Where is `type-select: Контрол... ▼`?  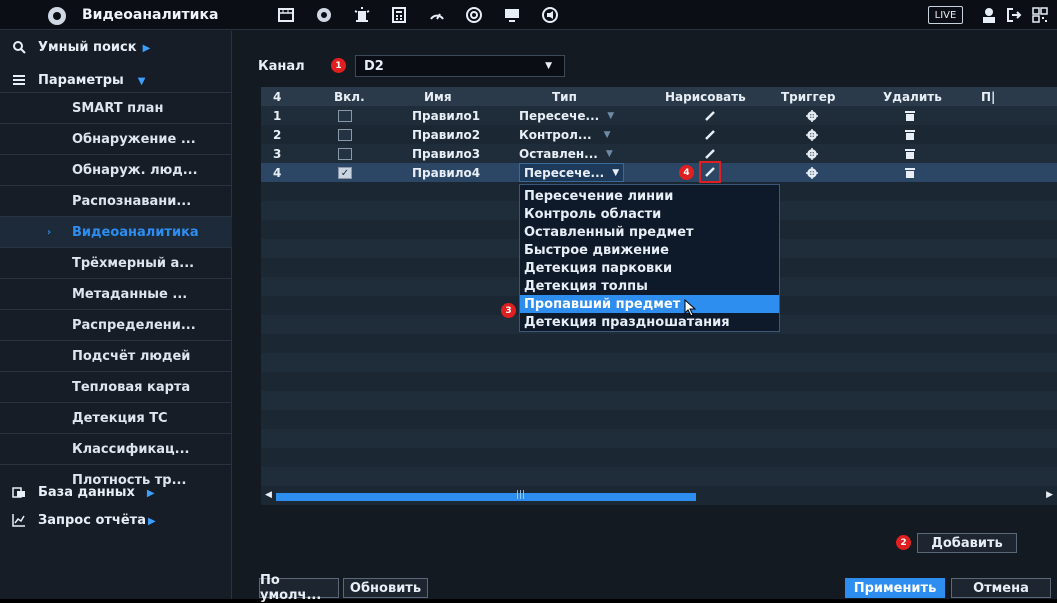
type-select: Контрол... ▼ is located at coordinates (565, 134).